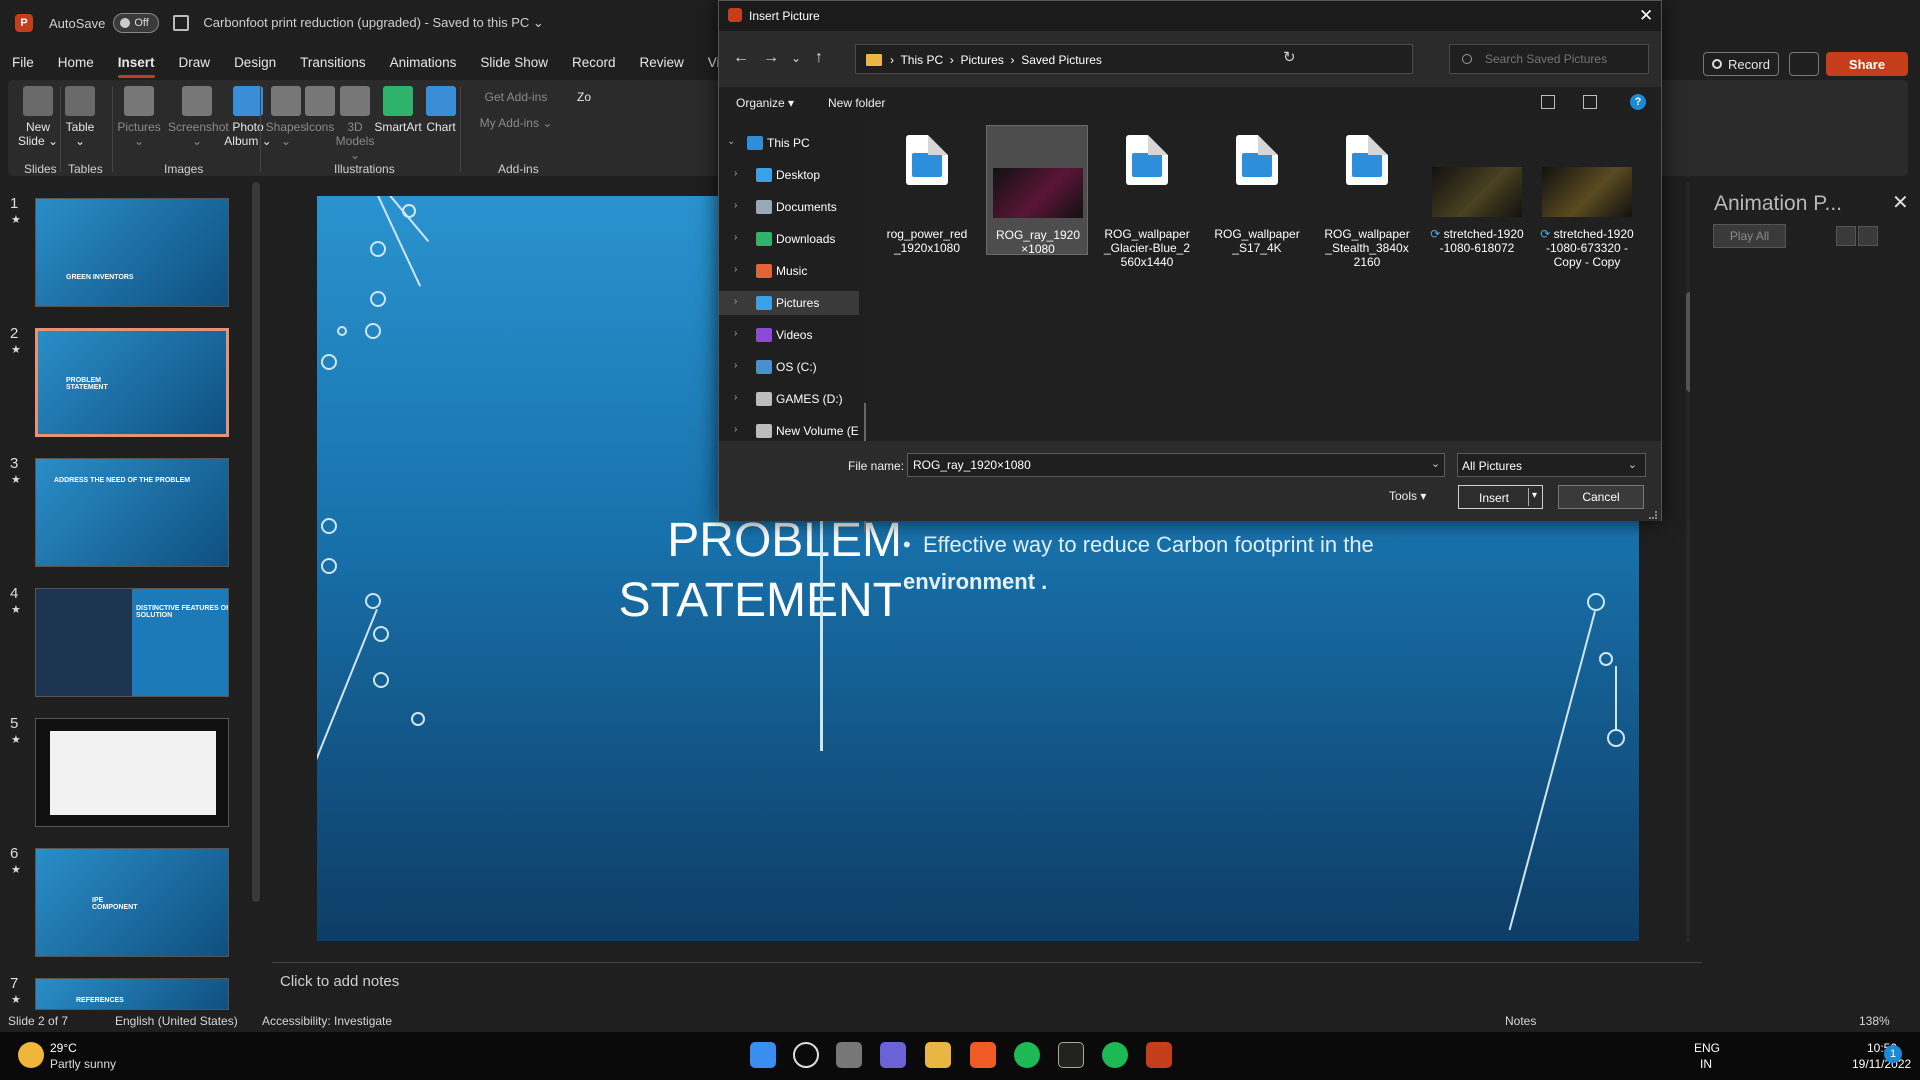 The width and height of the screenshot is (1920, 1080). I want to click on powerpoint-taskbar-icon, so click(1159, 1055).